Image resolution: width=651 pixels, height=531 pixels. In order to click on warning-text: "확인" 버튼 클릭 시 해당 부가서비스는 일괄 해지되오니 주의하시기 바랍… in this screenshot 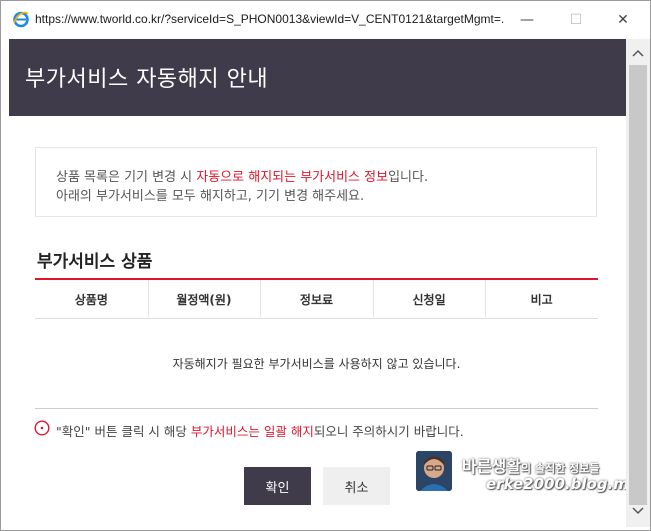, I will do `click(260, 430)`.